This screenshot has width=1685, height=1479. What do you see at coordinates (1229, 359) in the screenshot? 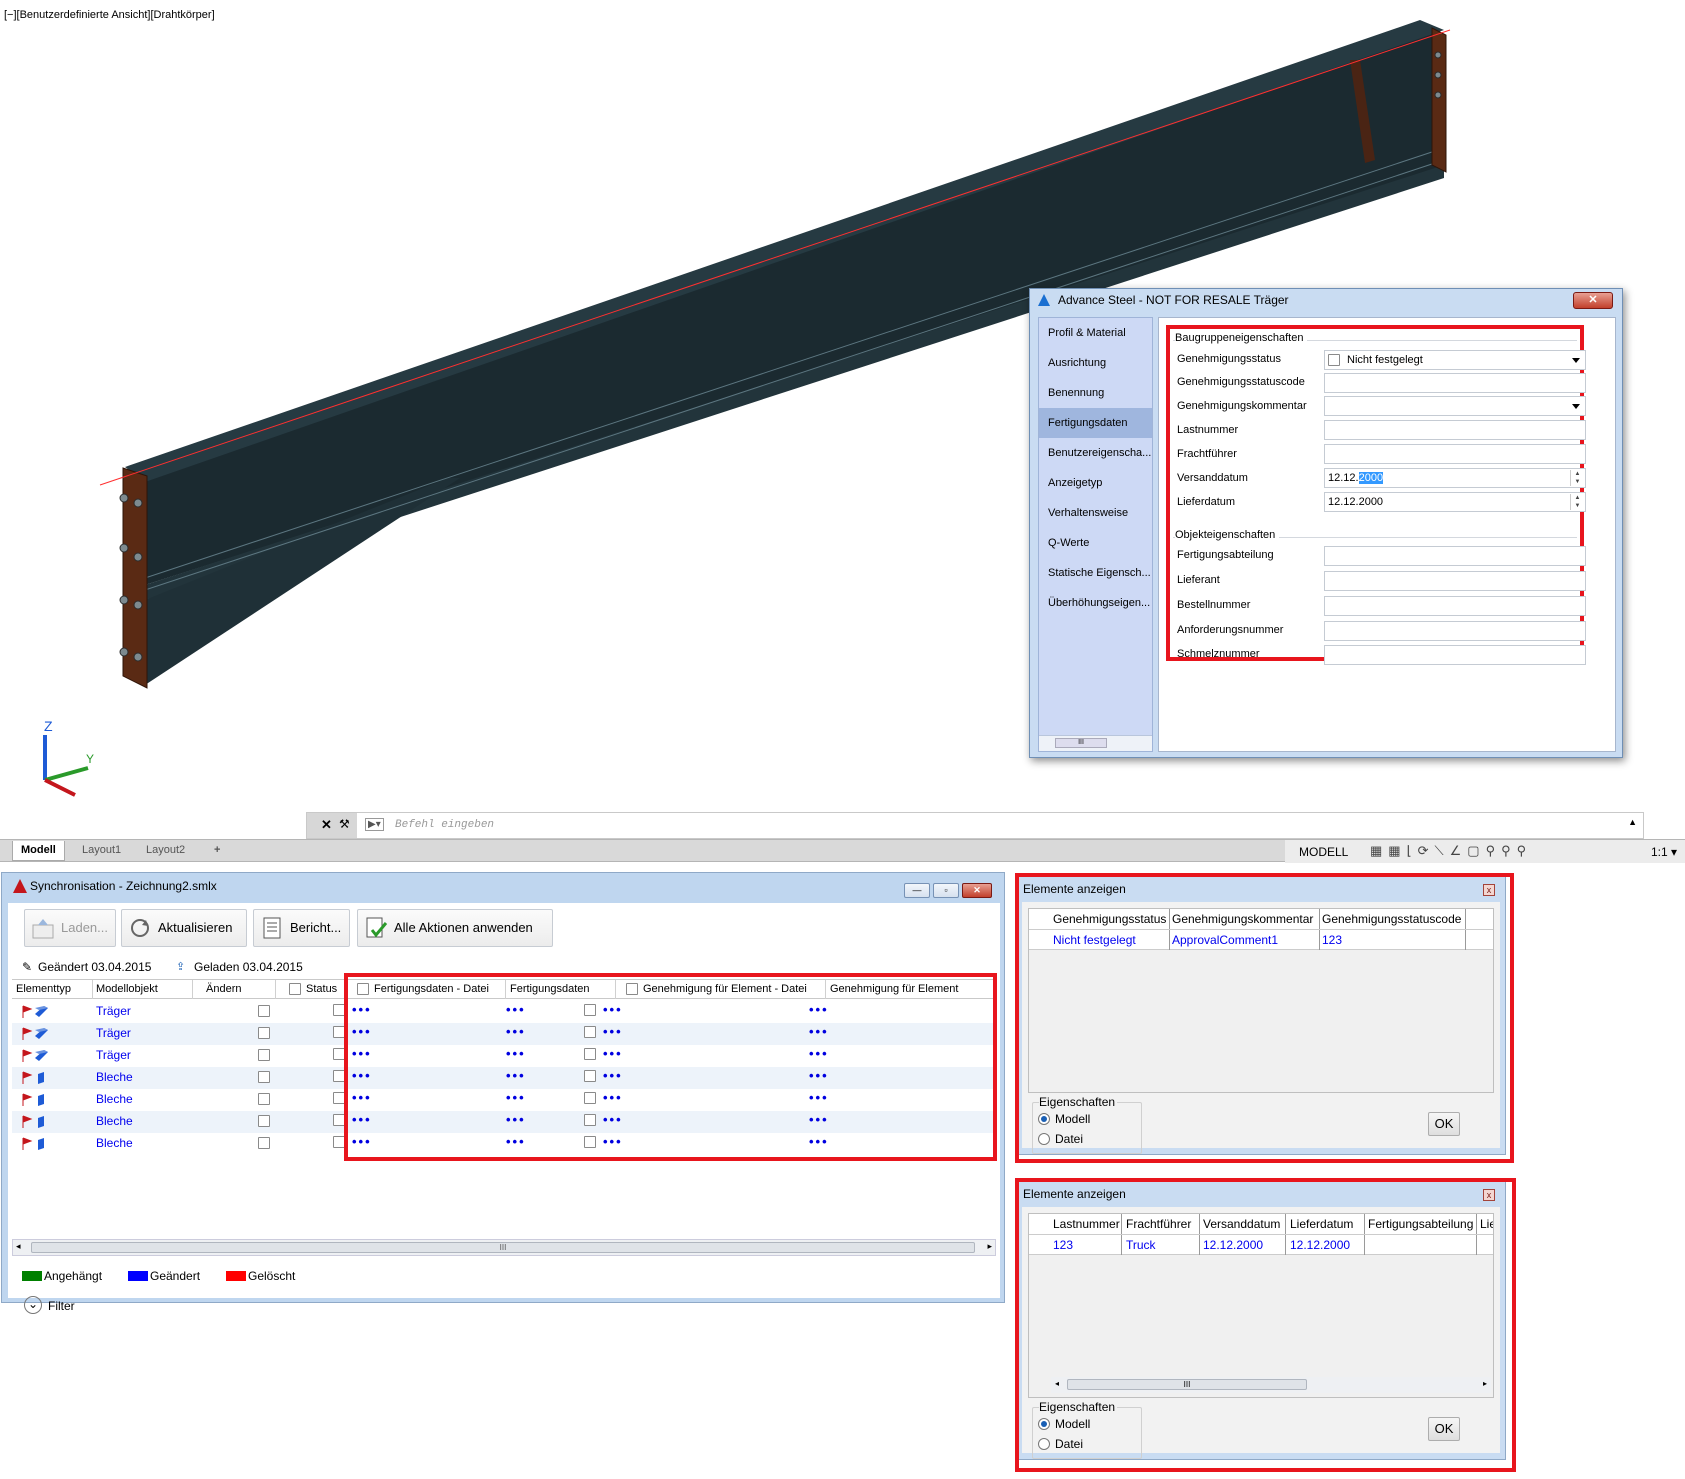
I see `label-genehmigungsstatus: Genehmigungsstatus` at bounding box center [1229, 359].